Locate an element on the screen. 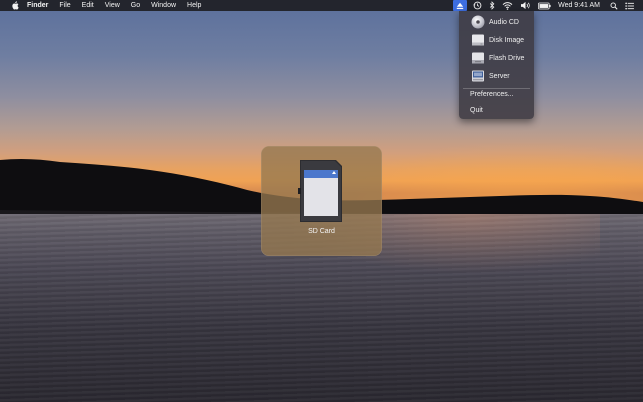 The height and width of the screenshot is (402, 643). spotlight-search-icon is located at coordinates (614, 5).